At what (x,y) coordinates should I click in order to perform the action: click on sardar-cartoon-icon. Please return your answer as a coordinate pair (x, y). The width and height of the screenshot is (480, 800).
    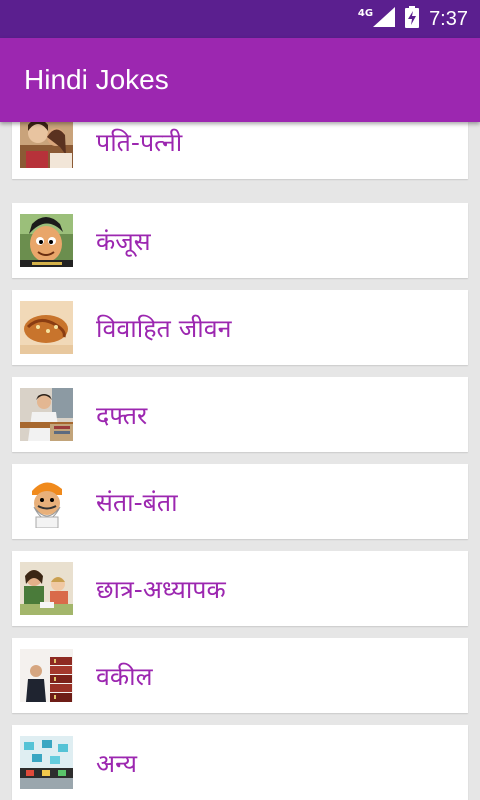
    Looking at the image, I should click on (46, 501).